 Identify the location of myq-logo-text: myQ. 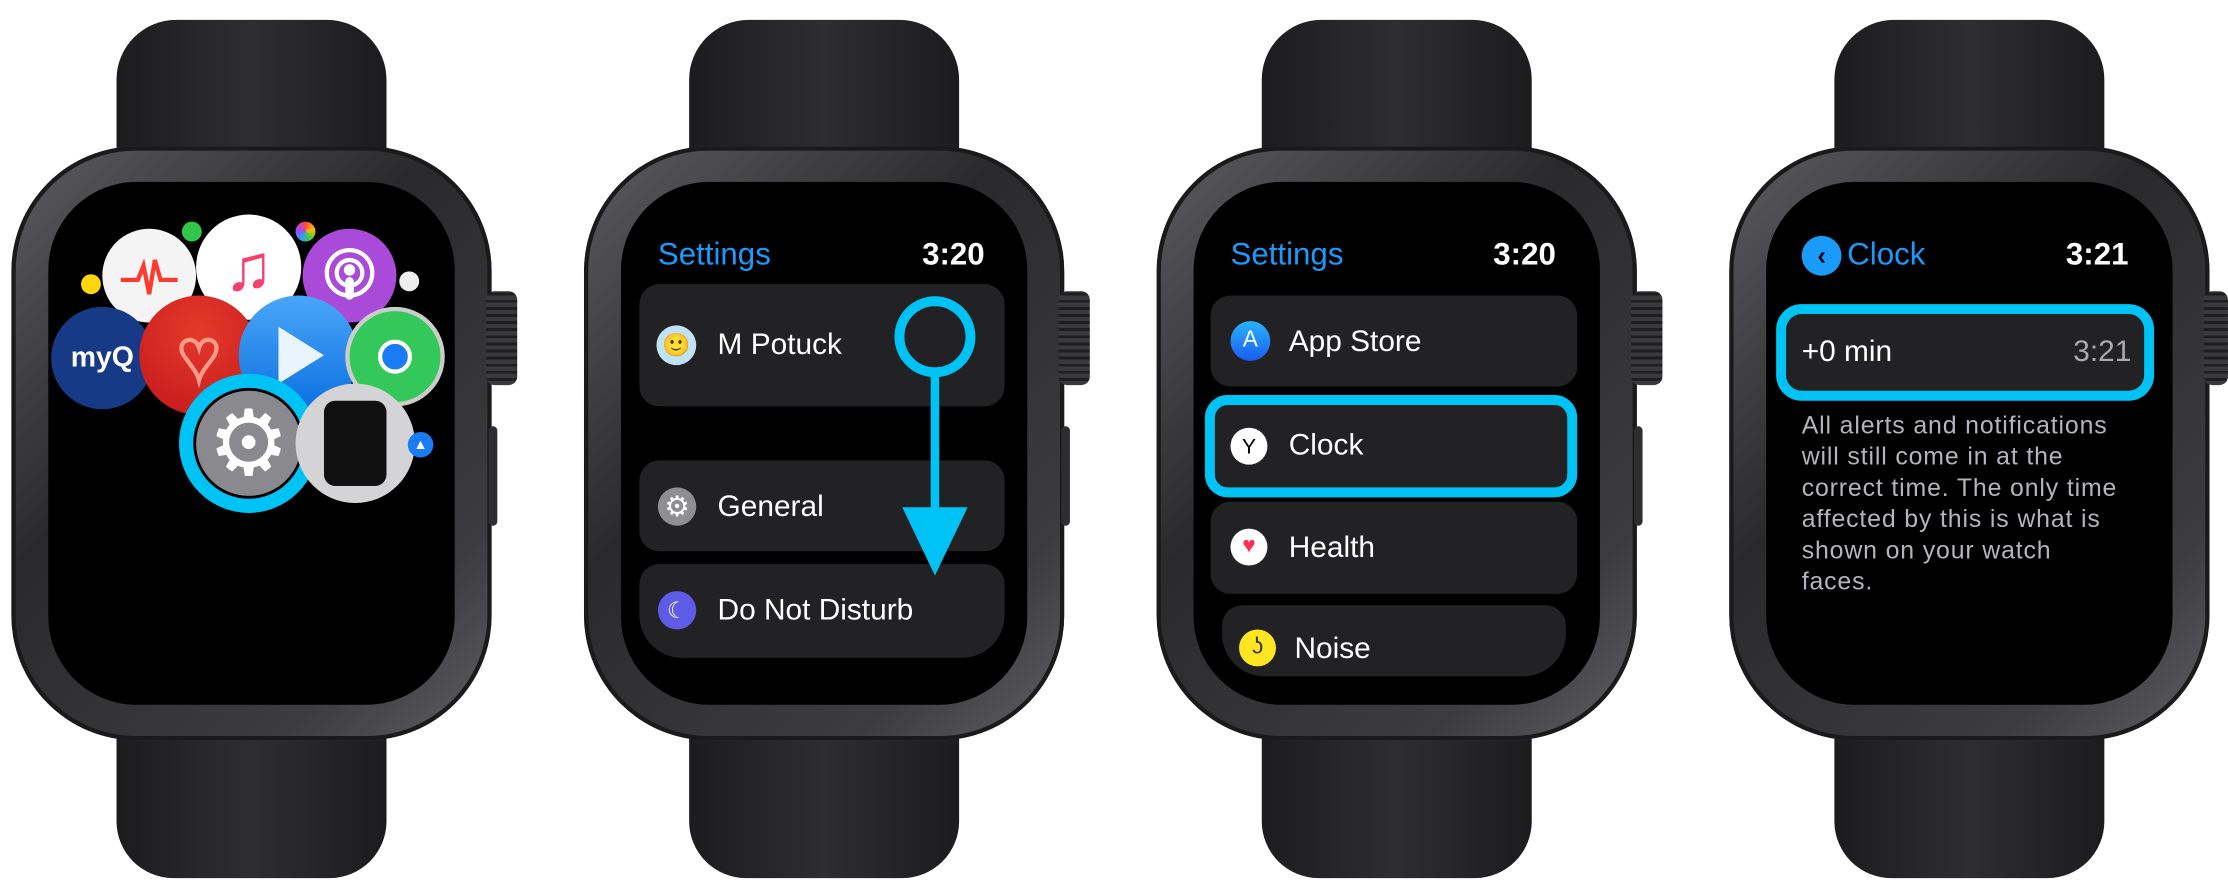
(102, 357).